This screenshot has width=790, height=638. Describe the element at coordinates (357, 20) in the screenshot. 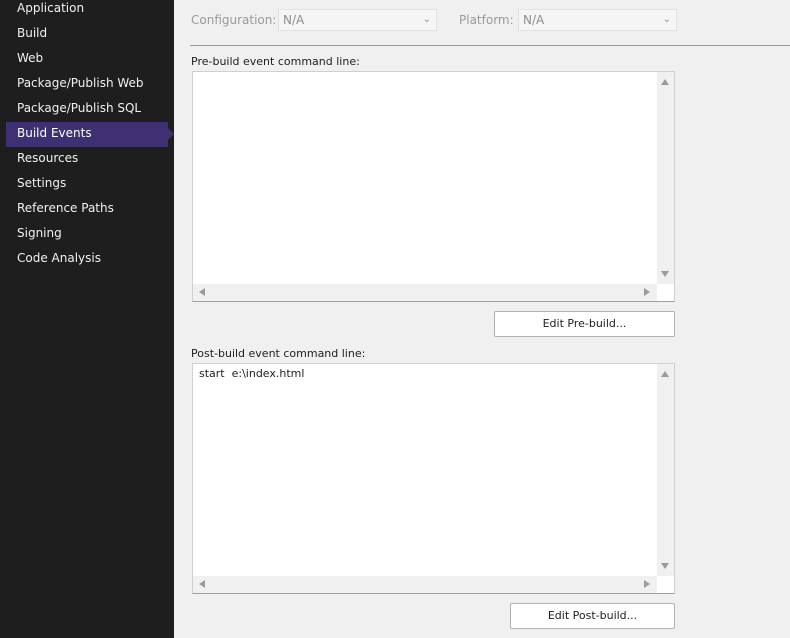

I see `configuration-select: N/A ⌄` at that location.